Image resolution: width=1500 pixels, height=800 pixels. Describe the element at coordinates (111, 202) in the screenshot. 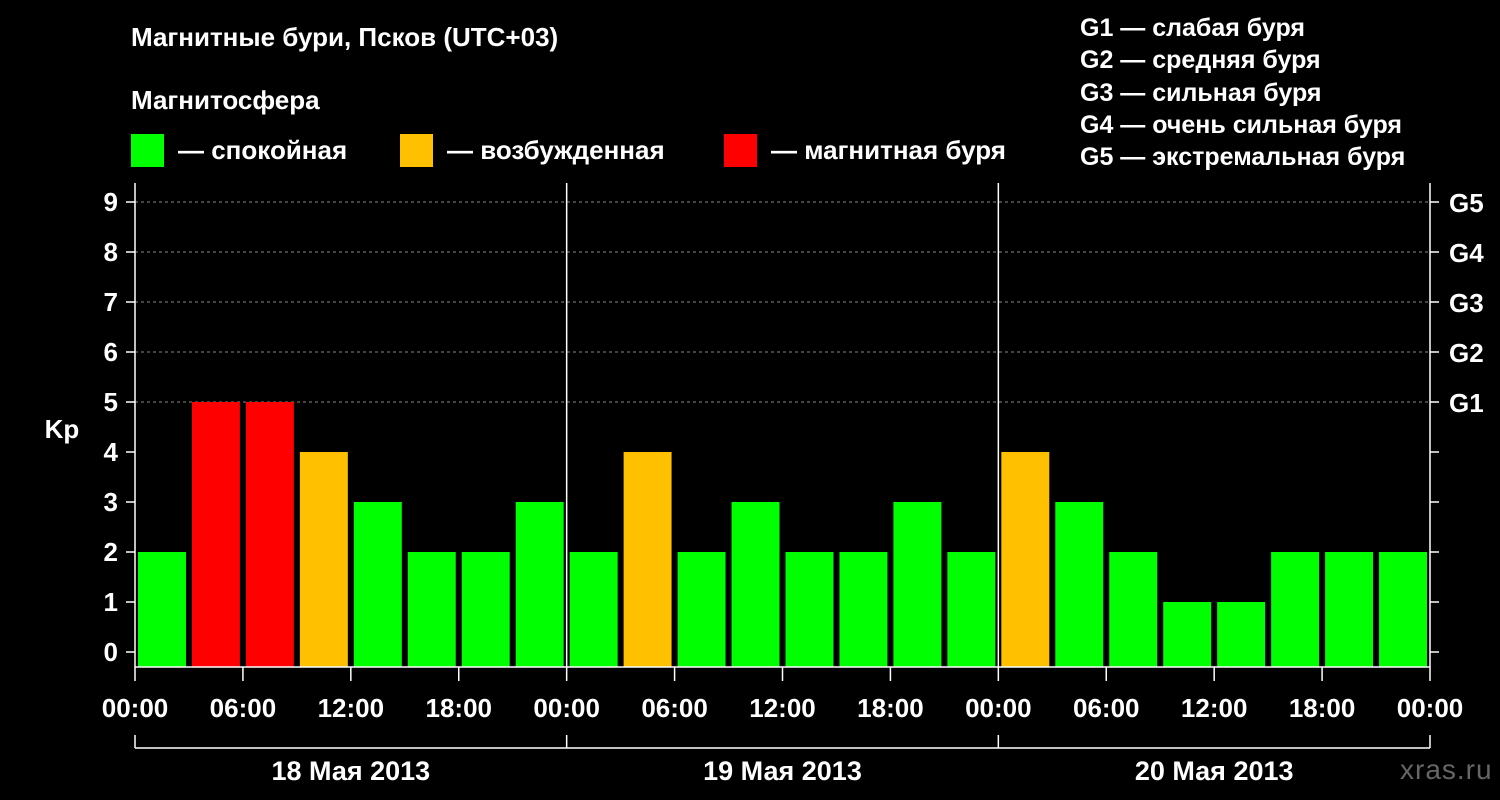

I see `y-tick-label: 9` at that location.